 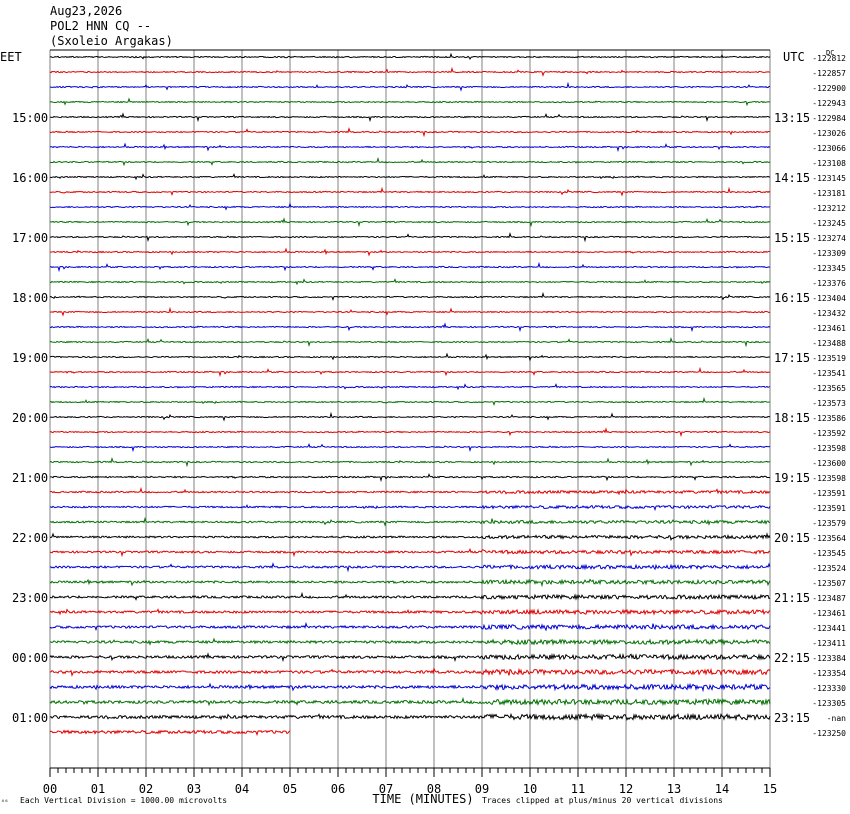 I want to click on right-hour-label: 14:15, so click(x=792, y=178).